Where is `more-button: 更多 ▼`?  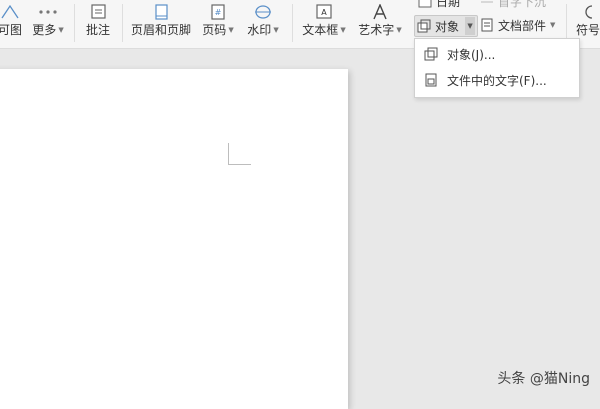
more-button: 更多 ▼ is located at coordinates (48, 24).